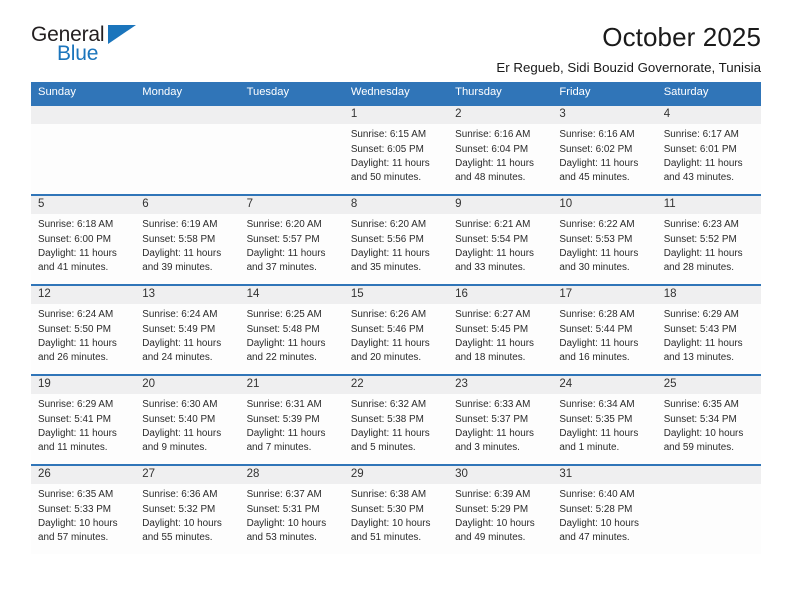 This screenshot has height=612, width=792. What do you see at coordinates (76, 495) in the screenshot?
I see `sunrise-text: Sunrise: 6:35 AM` at bounding box center [76, 495].